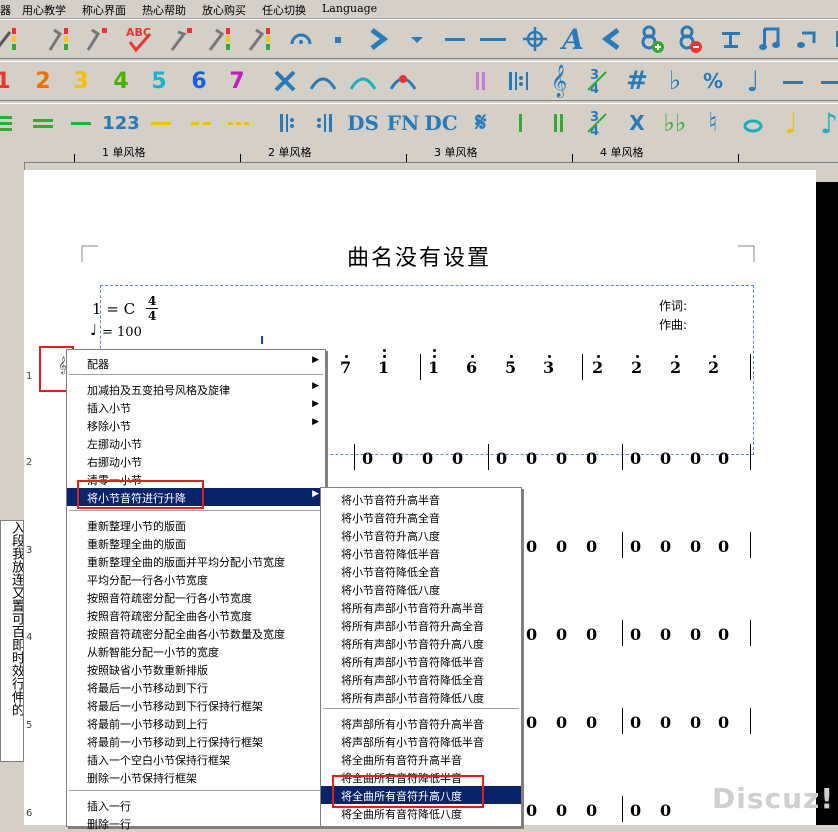  Describe the element at coordinates (196, 525) in the screenshot. I see `menu-item-reflow-measure: 重新整理小节的版面` at that location.